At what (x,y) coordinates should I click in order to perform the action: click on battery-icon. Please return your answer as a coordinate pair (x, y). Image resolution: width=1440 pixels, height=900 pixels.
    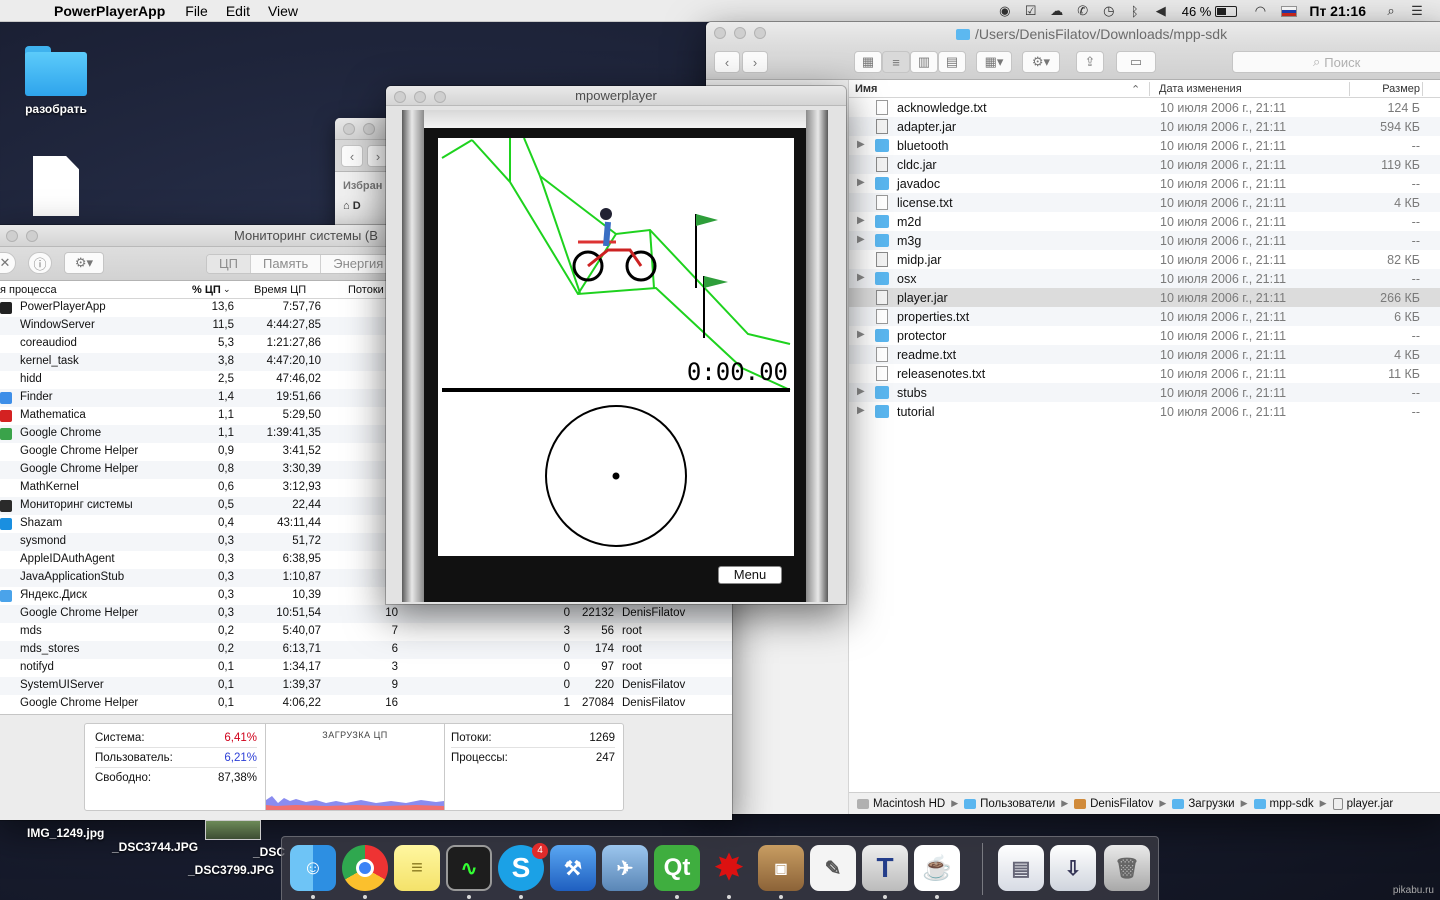
    Looking at the image, I should click on (1226, 11).